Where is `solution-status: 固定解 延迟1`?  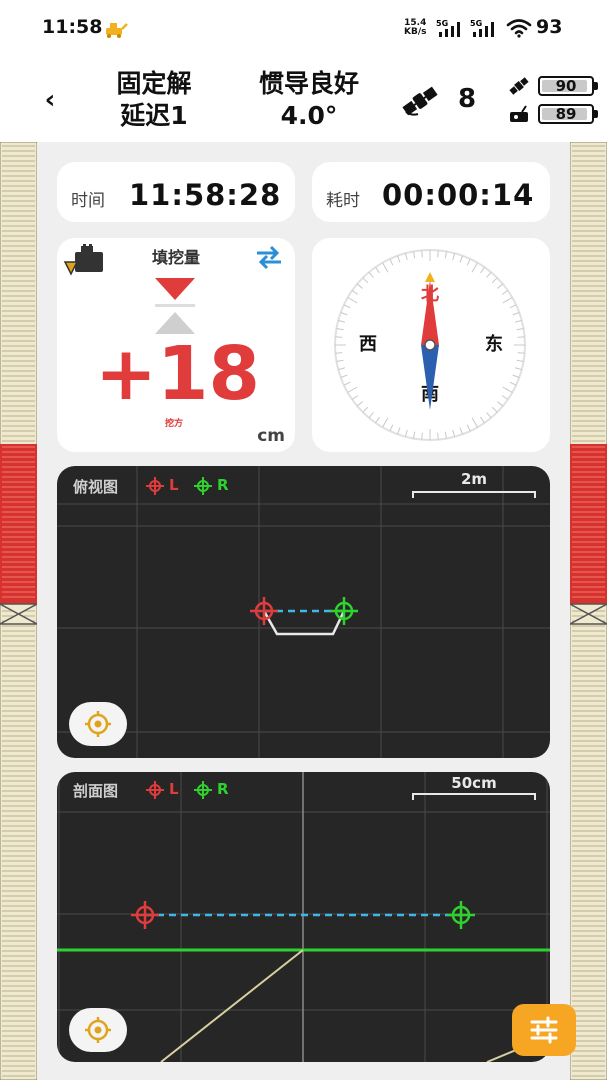
solution-status: 固定解 延迟1 is located at coordinates (154, 100).